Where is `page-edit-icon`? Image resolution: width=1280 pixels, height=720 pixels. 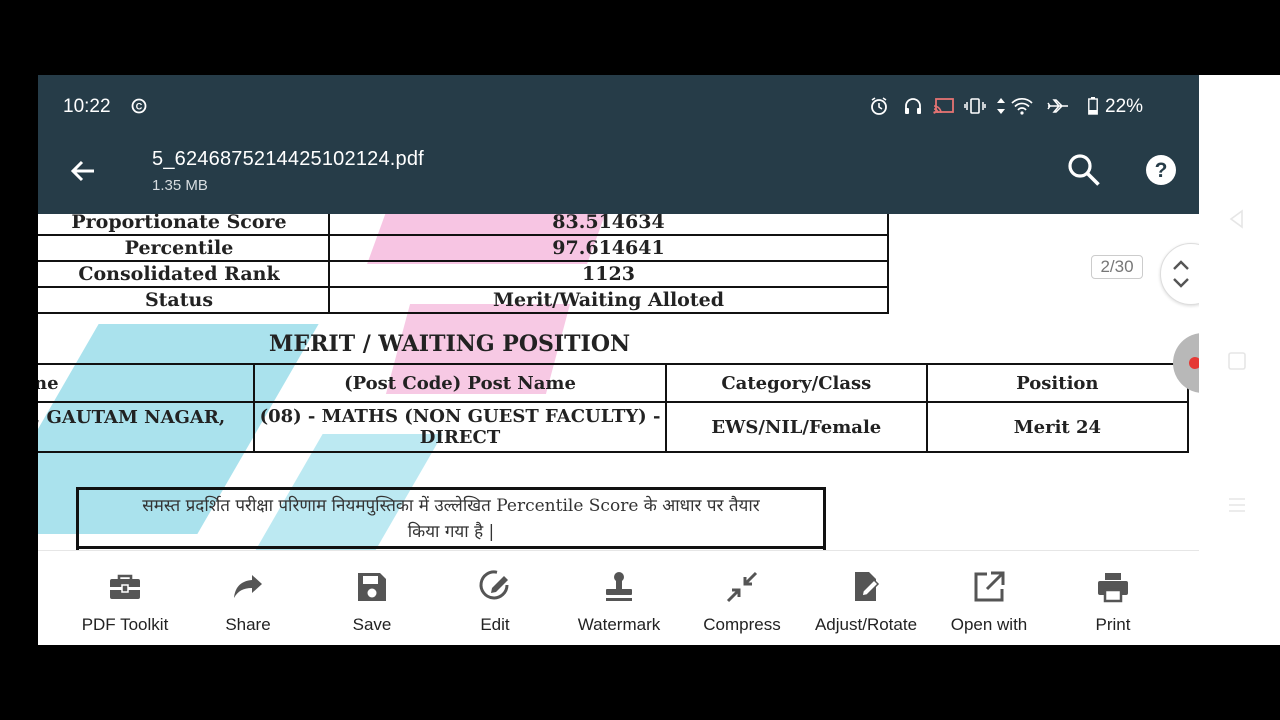
page-edit-icon is located at coordinates (867, 586).